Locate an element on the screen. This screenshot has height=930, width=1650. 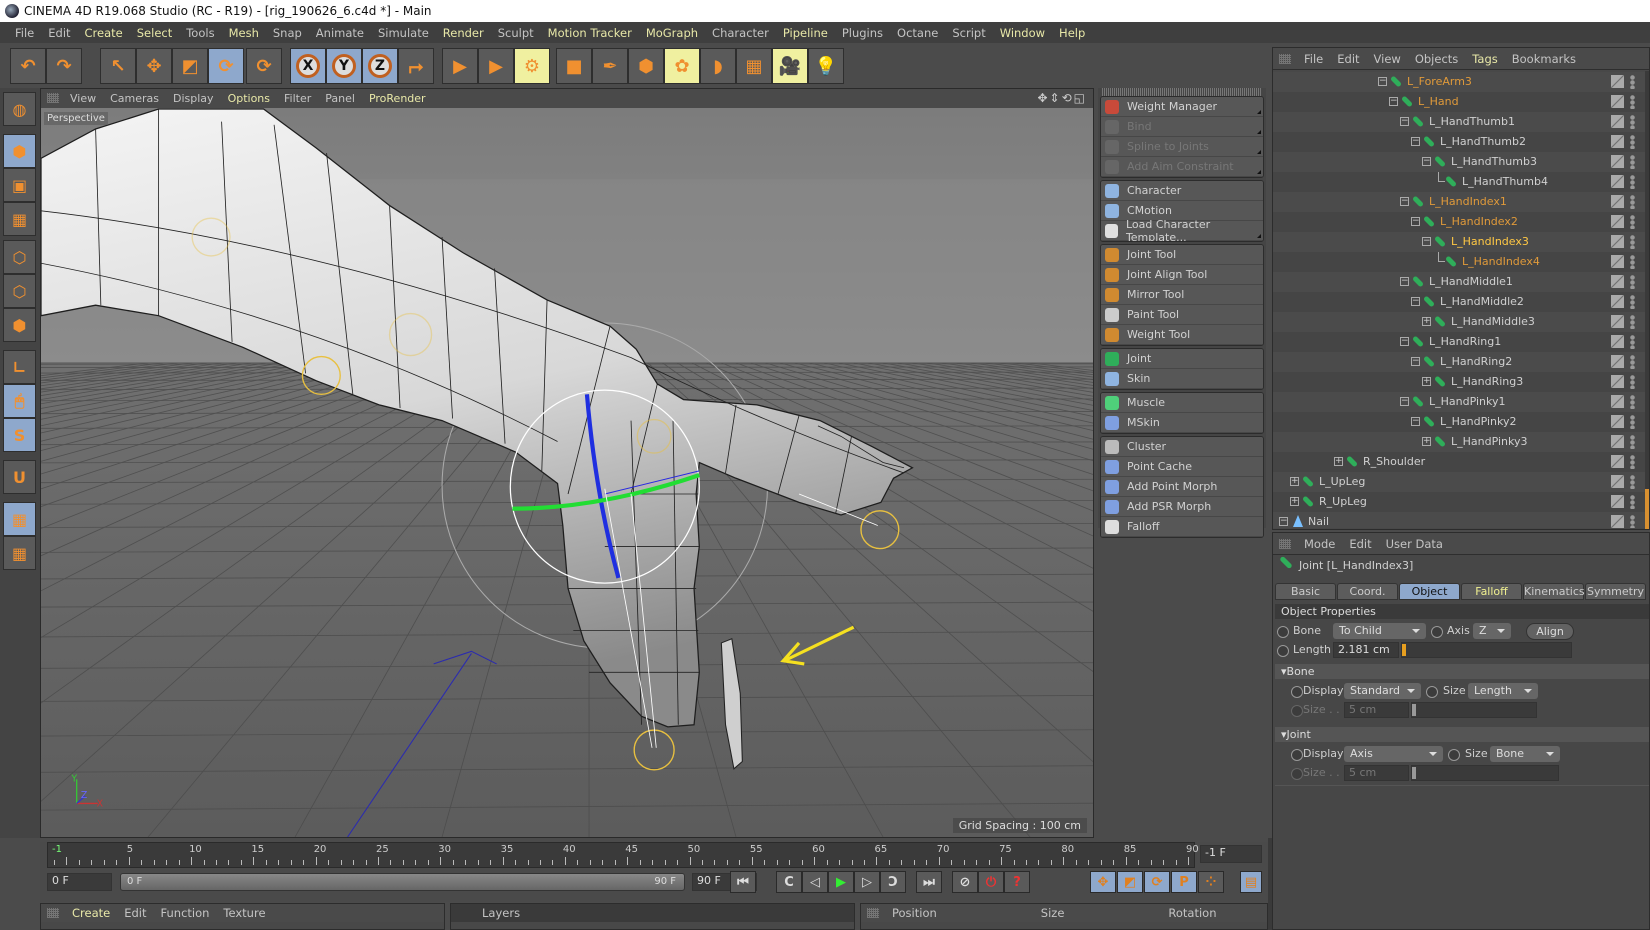
bone-size-dropdown: Length is located at coordinates (1503, 691).